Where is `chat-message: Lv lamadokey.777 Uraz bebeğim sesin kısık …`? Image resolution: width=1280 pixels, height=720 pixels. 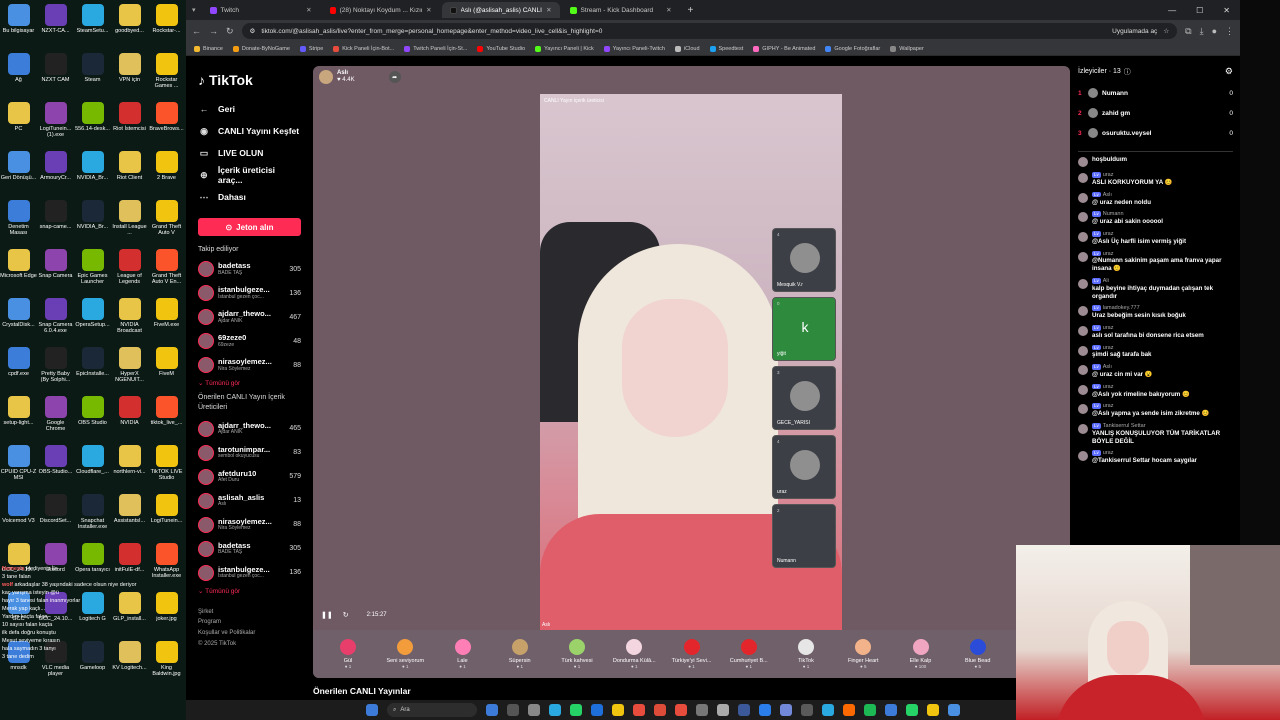
chat-message: Lv lamadokey.777 Uraz bebeğim sesin kısık … is located at coordinates (1155, 312).